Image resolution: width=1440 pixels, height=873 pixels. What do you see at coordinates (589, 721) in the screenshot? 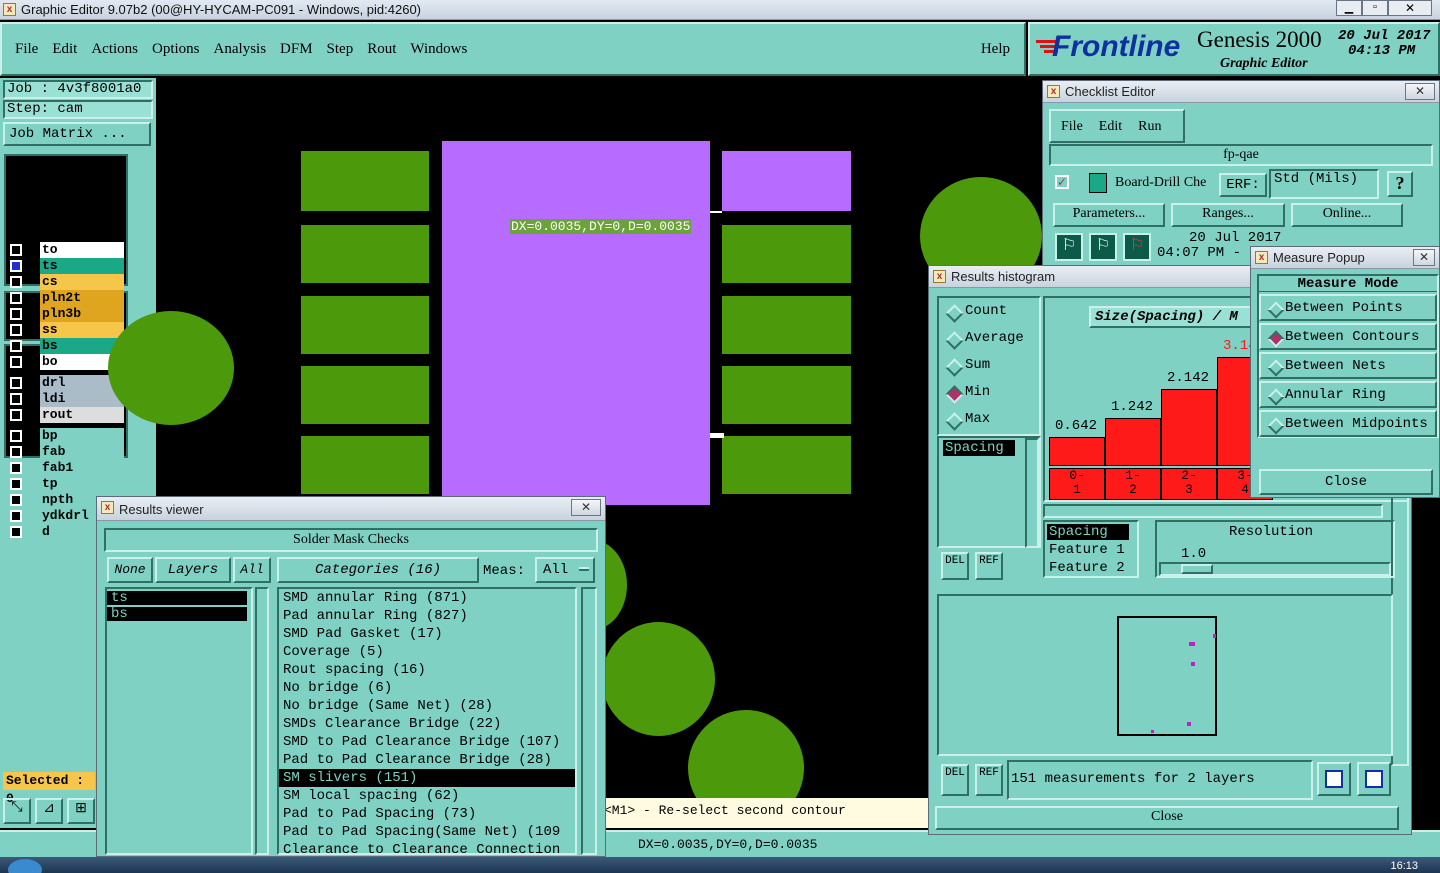
I see `category-list-scrollbar` at bounding box center [589, 721].